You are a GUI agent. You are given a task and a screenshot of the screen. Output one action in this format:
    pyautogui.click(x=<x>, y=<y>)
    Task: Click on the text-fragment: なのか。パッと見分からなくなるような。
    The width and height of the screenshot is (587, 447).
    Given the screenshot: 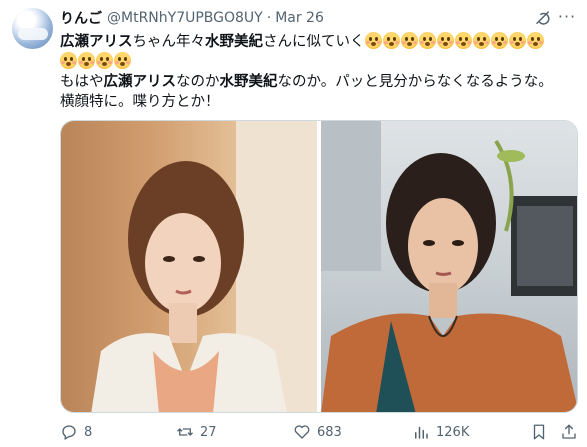 What is the action you would take?
    pyautogui.click(x=415, y=82)
    